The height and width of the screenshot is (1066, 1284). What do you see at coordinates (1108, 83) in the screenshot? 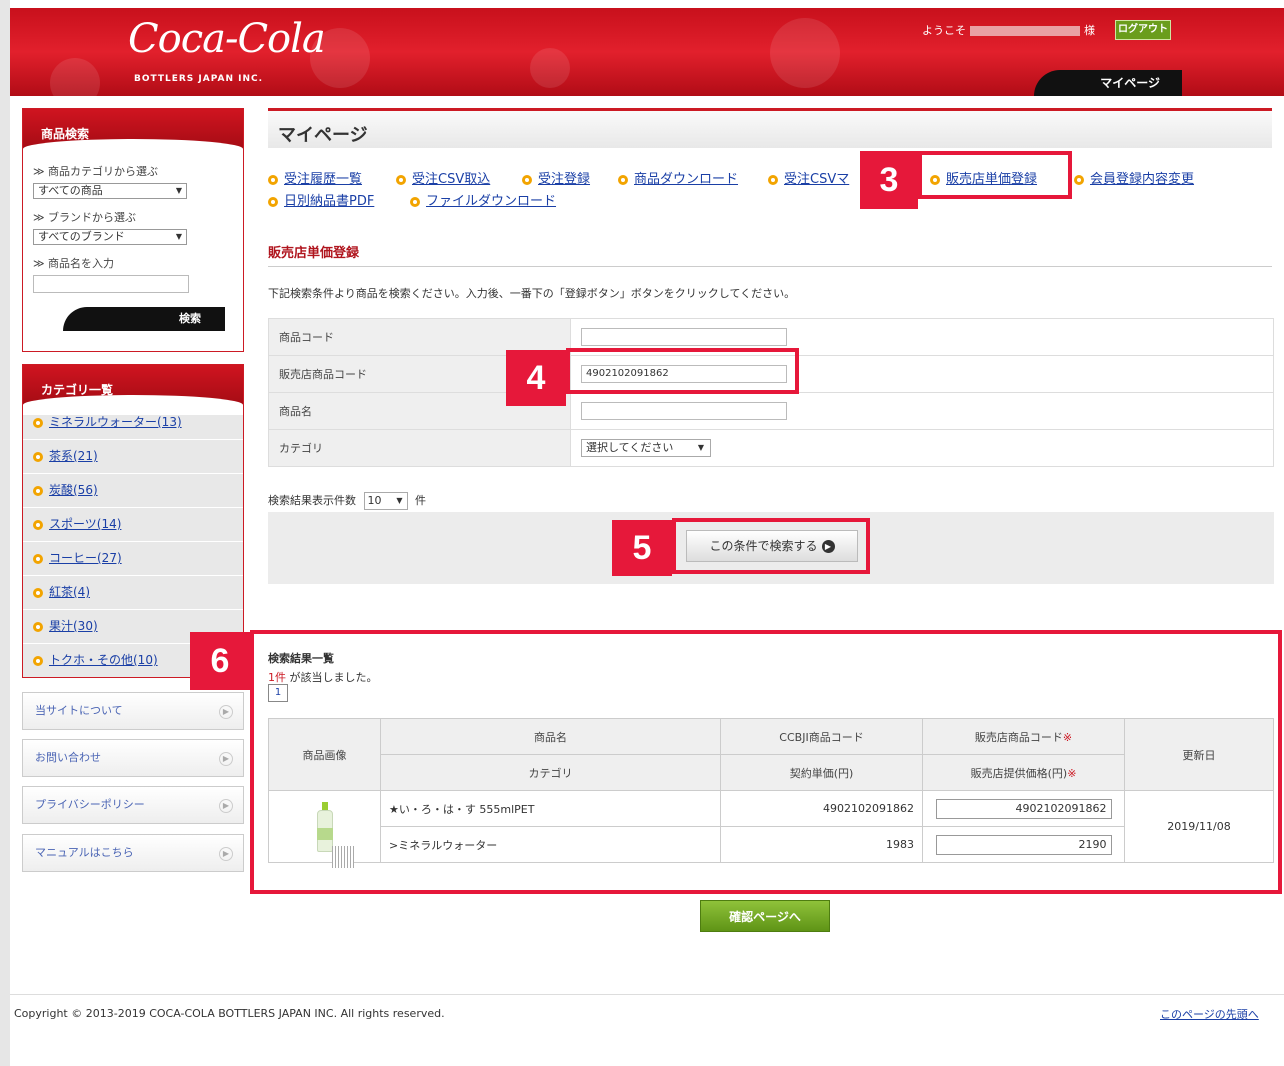
I see `mypage-tab: マイページ` at bounding box center [1108, 83].